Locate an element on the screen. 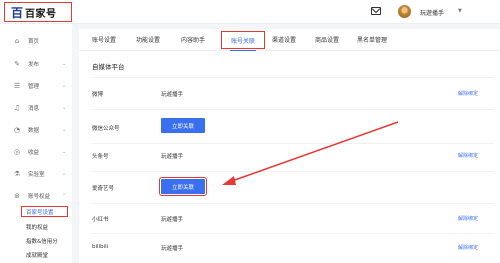  tab-blacklist: 黑名单管理 is located at coordinates (372, 39).